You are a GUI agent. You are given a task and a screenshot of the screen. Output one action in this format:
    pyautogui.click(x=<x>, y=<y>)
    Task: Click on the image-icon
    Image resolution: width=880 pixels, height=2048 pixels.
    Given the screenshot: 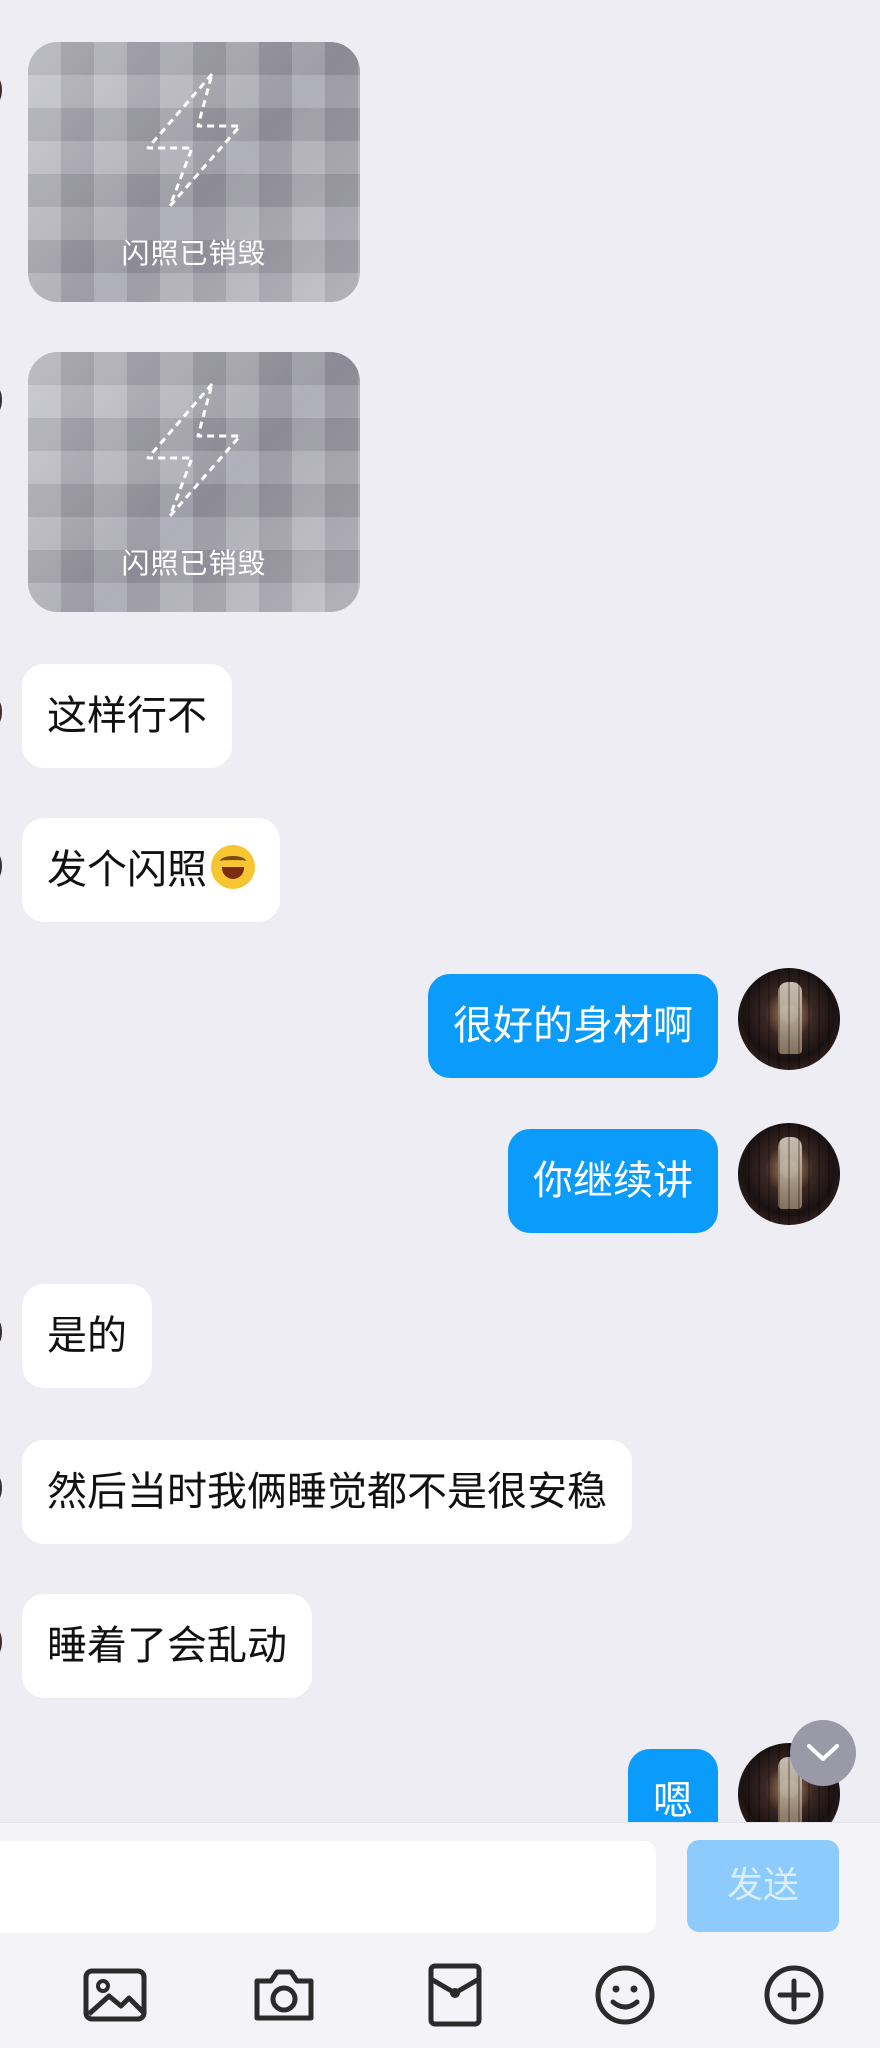 What is the action you would take?
    pyautogui.click(x=115, y=1995)
    